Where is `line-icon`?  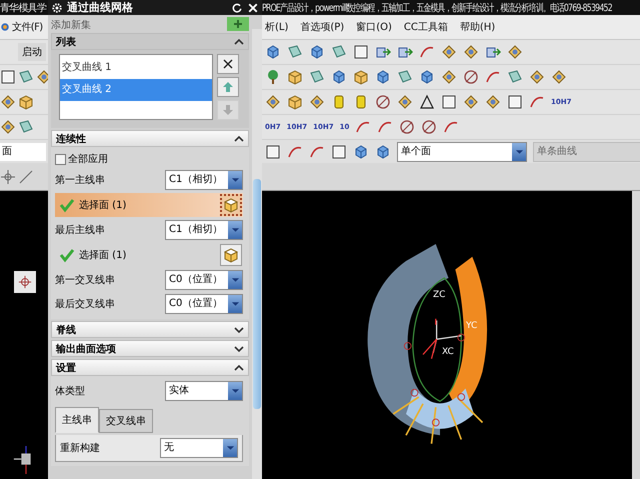
line-icon is located at coordinates (26, 176).